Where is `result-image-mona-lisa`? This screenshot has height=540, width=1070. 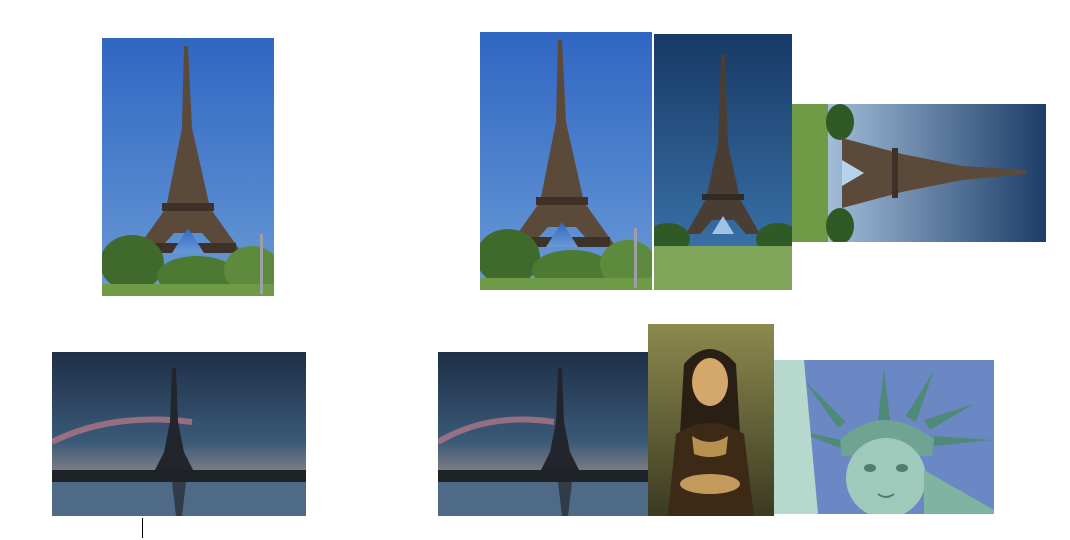 result-image-mona-lisa is located at coordinates (711, 420).